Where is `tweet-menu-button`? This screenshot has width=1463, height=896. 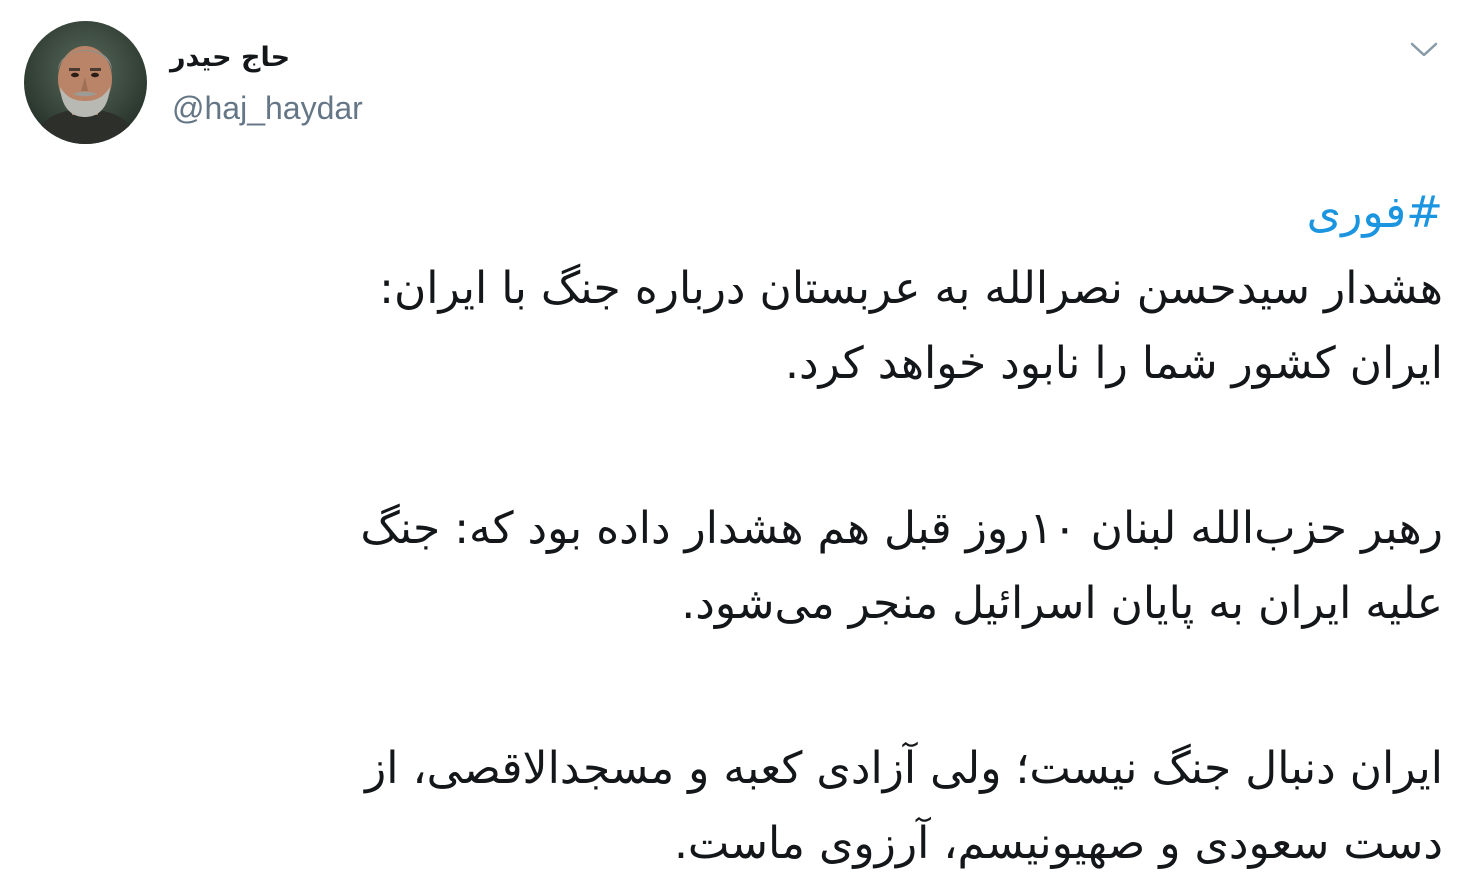 tweet-menu-button is located at coordinates (1424, 50).